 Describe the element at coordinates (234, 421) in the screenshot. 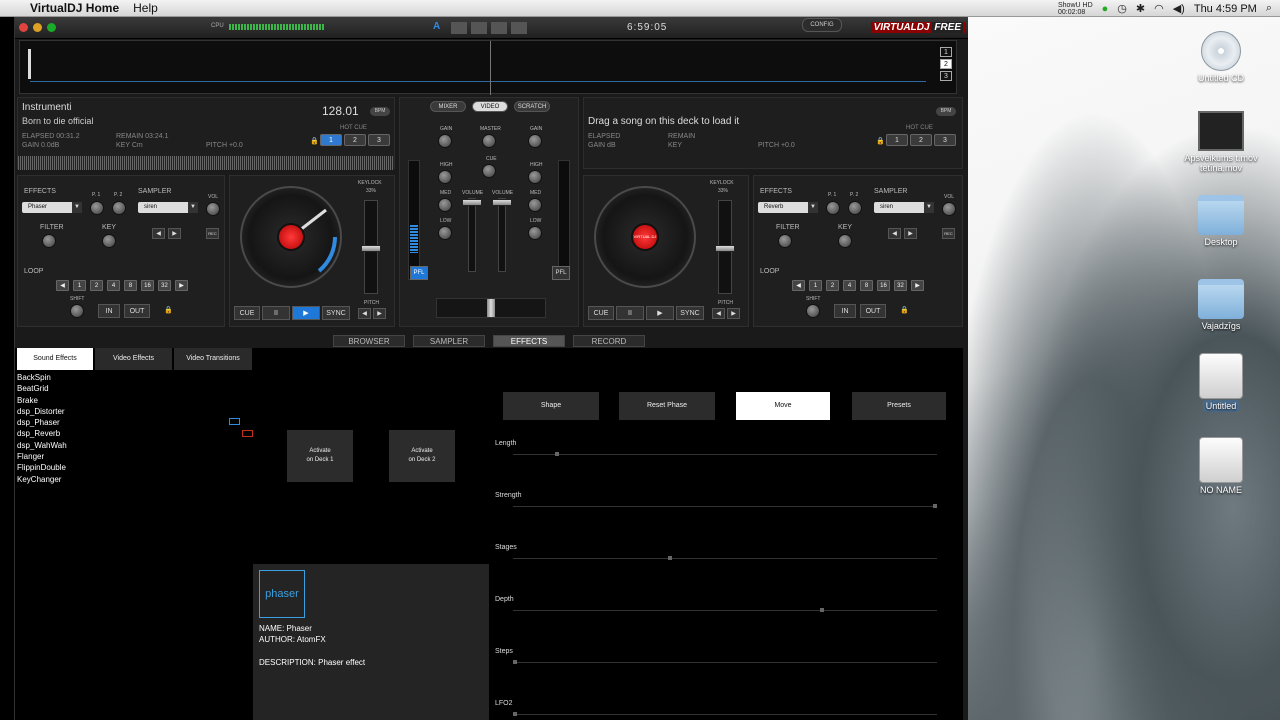

I see `deck1-slot-indicator` at that location.